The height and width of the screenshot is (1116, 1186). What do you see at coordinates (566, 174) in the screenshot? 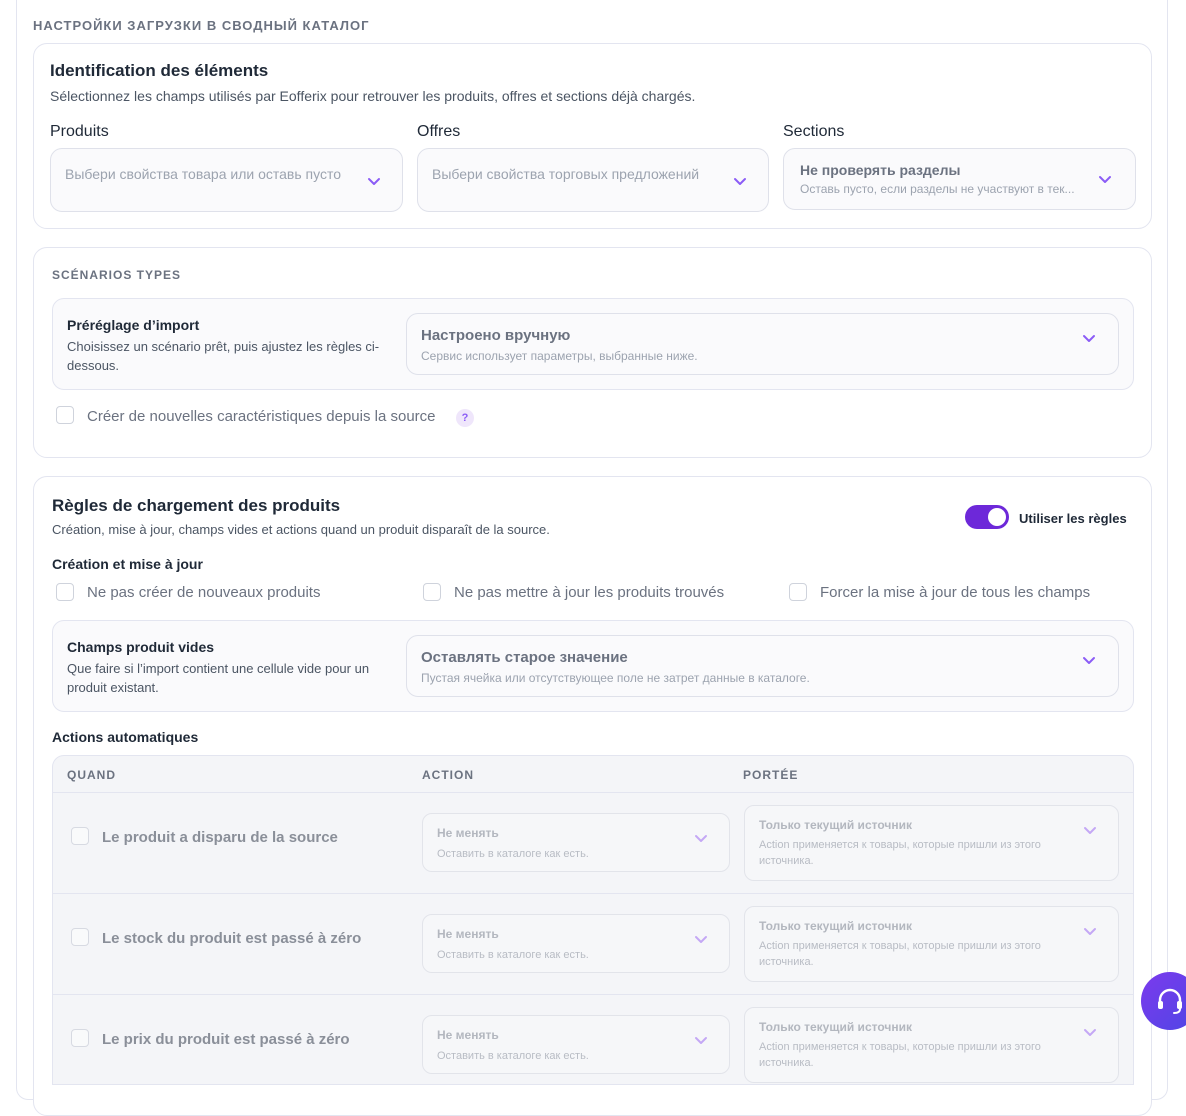
I see `offers-placeholder: Выбери свойства торговых предложений` at bounding box center [566, 174].